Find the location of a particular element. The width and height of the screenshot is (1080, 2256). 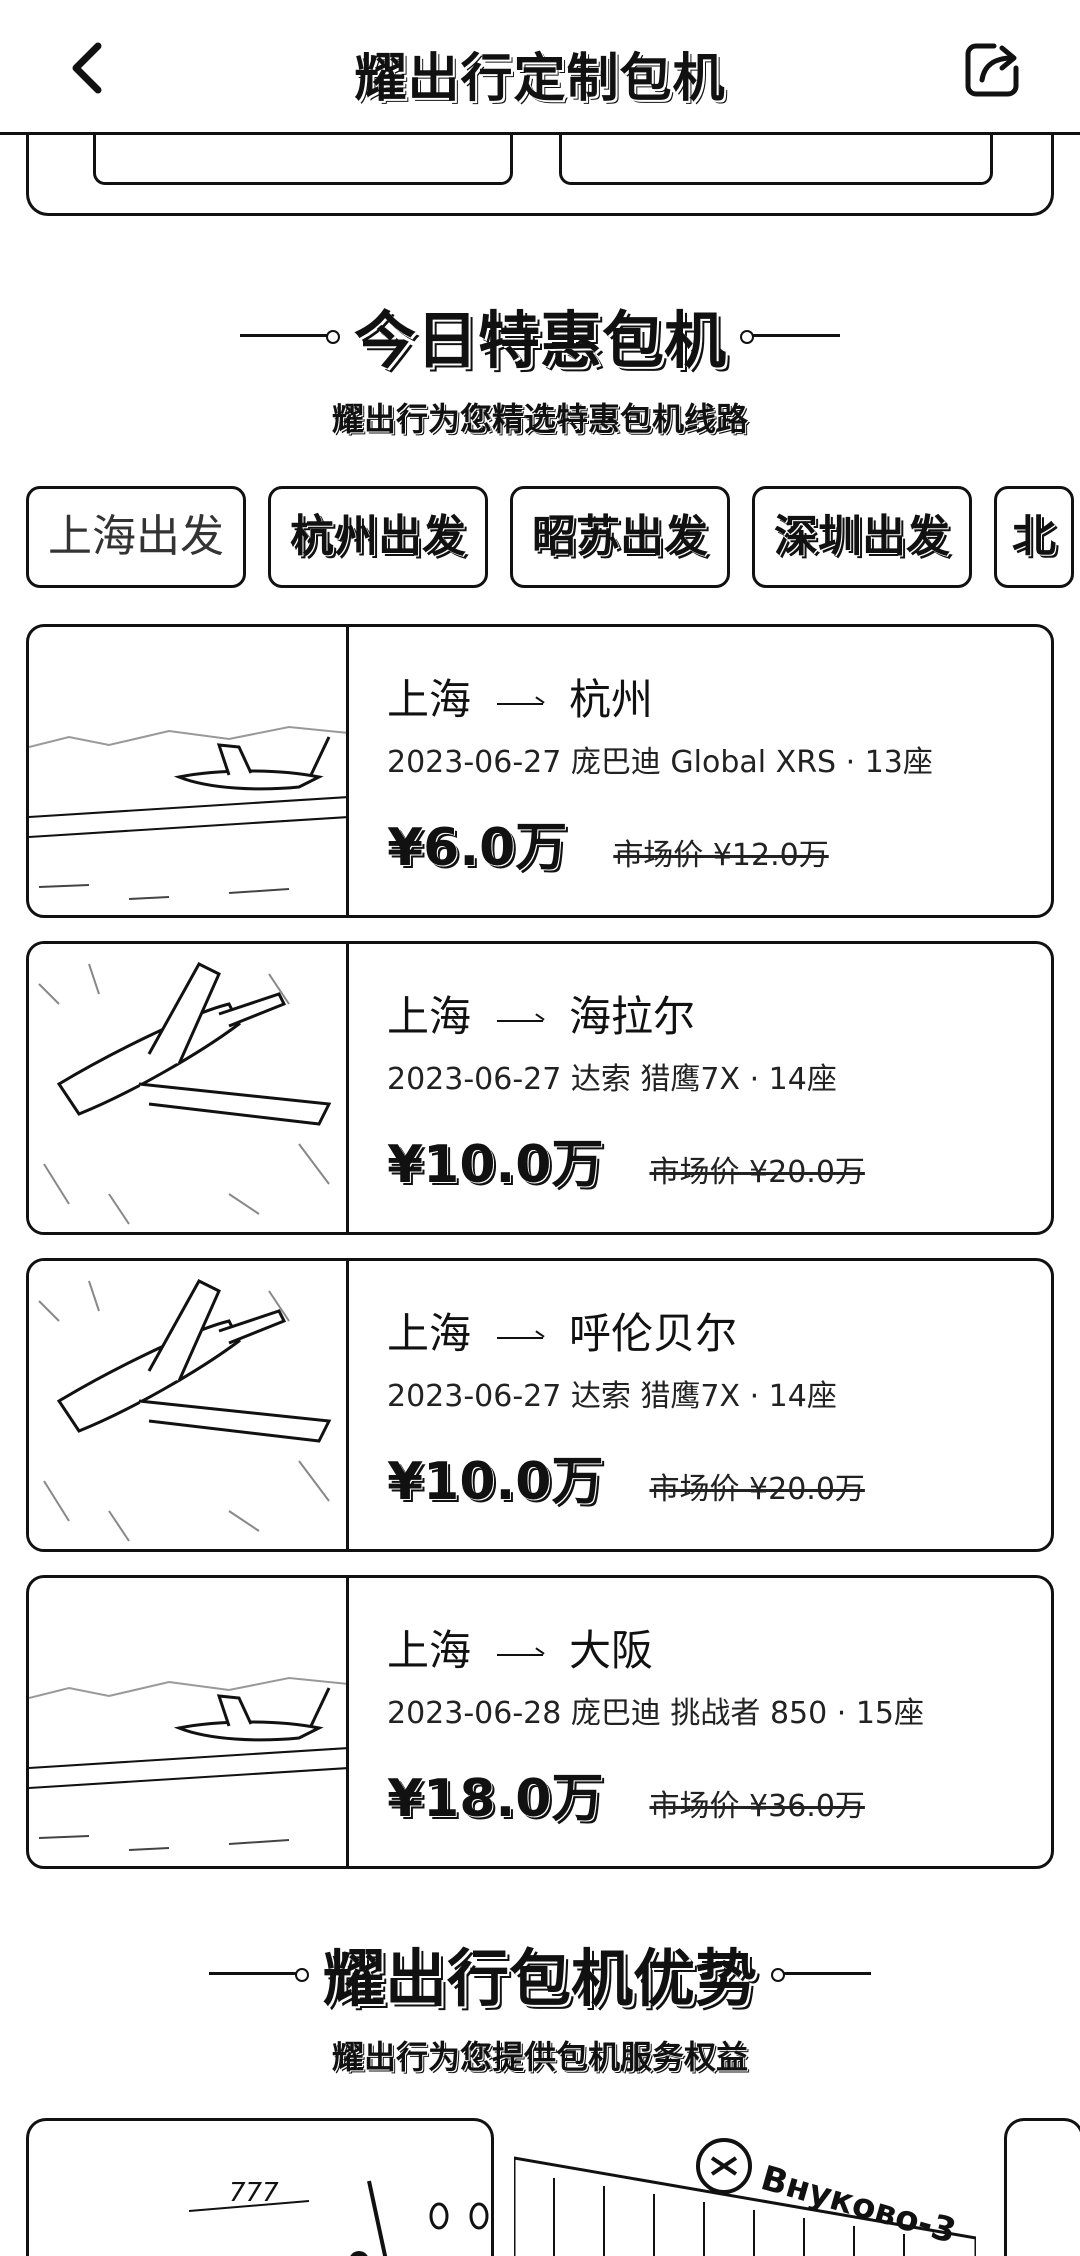

page-title: 耀出行定制包机 is located at coordinates (540, 79).